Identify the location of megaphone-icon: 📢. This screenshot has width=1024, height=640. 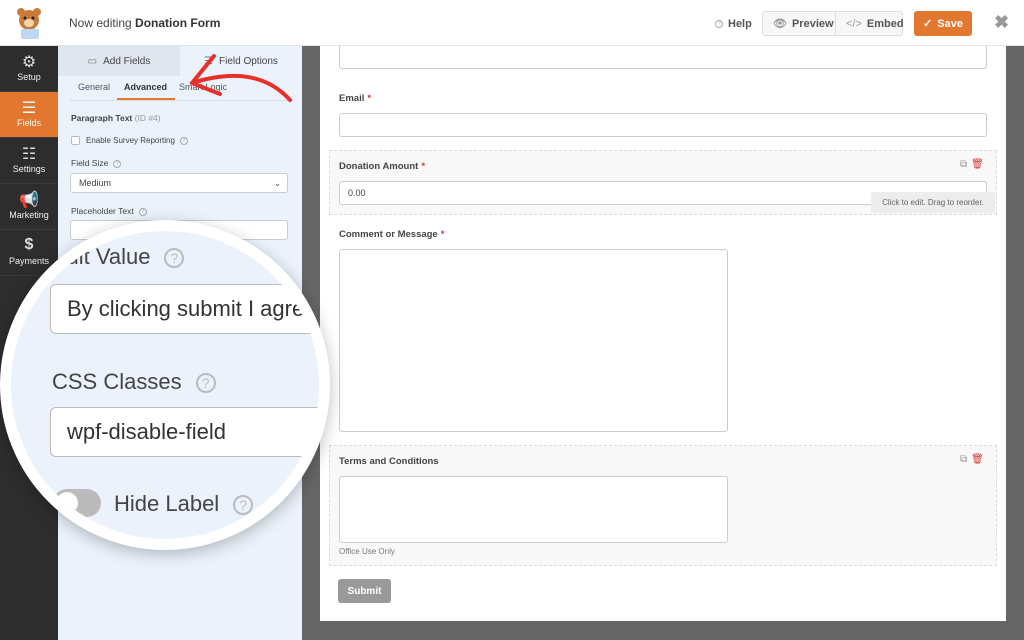
(29, 200).